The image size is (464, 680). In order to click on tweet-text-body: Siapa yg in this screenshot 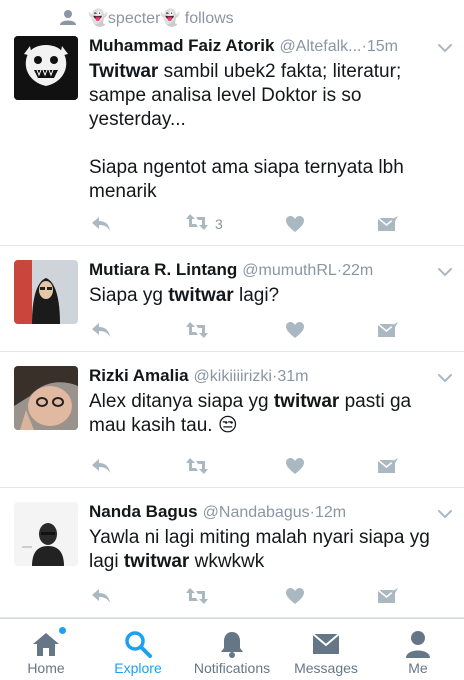, I will do `click(129, 295)`.